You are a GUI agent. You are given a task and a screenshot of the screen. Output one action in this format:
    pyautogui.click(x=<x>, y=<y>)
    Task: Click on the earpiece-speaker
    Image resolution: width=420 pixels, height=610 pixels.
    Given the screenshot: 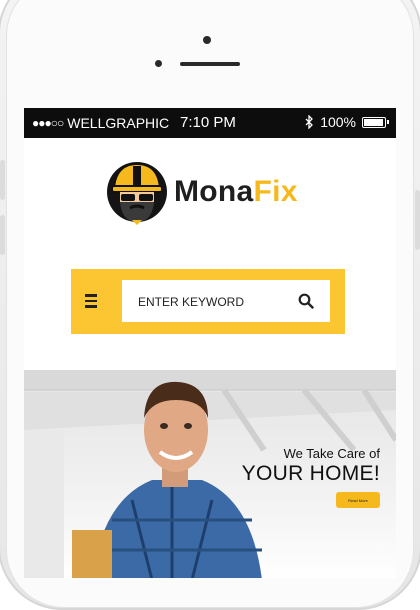 What is the action you would take?
    pyautogui.click(x=210, y=64)
    